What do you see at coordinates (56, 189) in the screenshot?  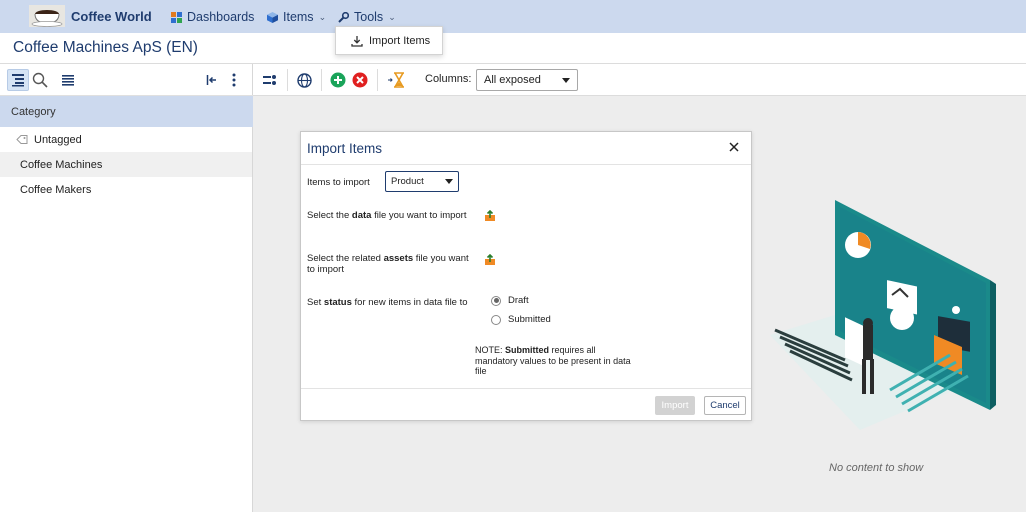 I see `tree-item-label: Coffee Makers` at bounding box center [56, 189].